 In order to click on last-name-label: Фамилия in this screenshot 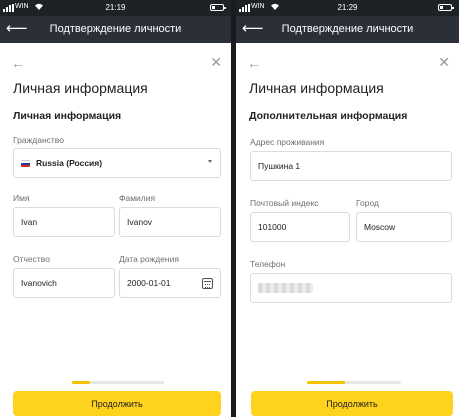, I will do `click(137, 198)`.